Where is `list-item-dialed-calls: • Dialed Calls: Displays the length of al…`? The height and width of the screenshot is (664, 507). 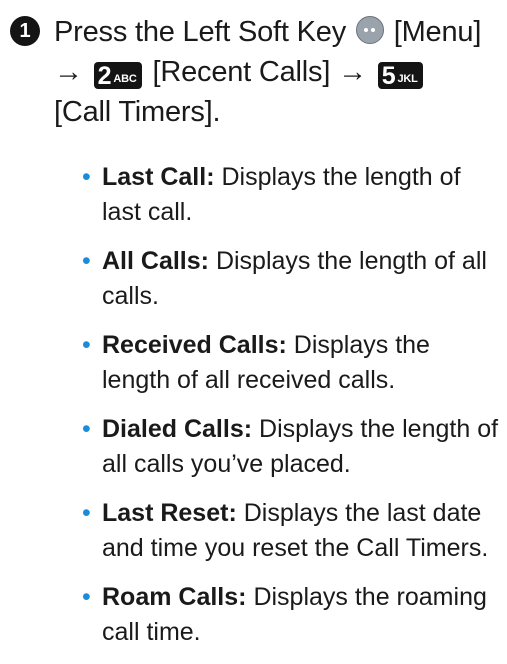 list-item-dialed-calls: • Dialed Calls: Displays the length of al… is located at coordinates (291, 447).